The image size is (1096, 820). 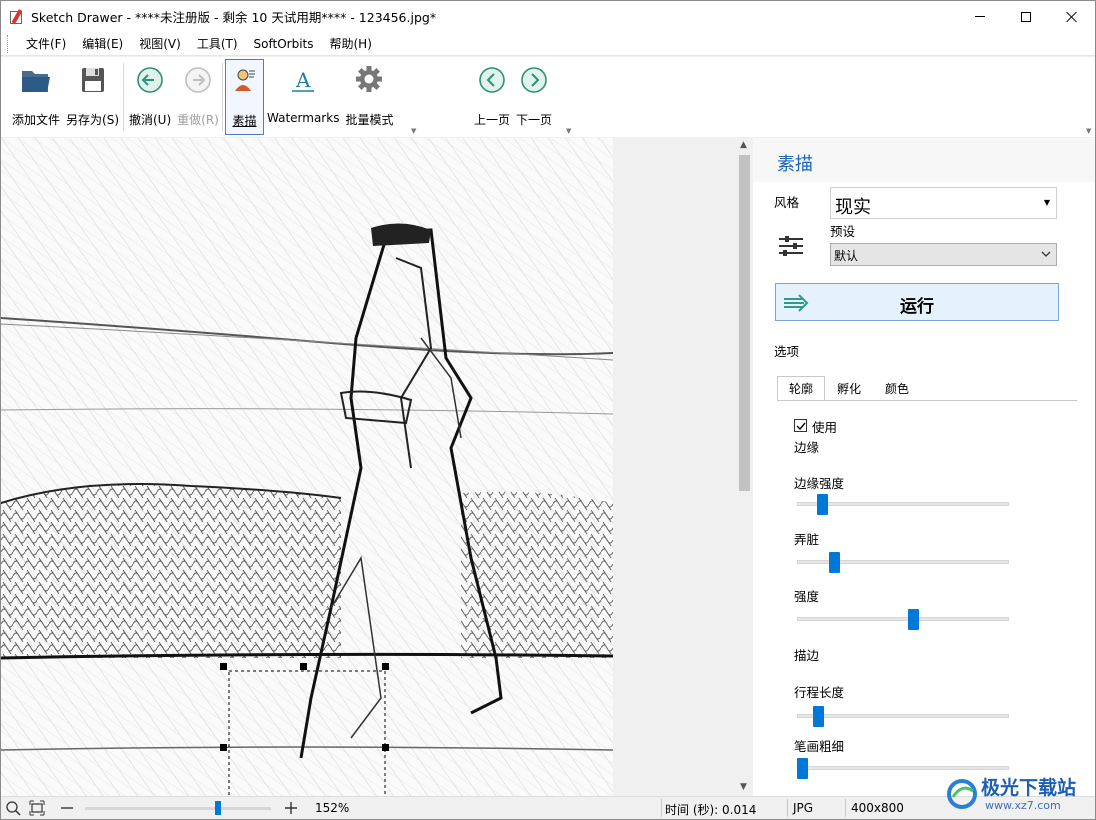 I want to click on watermark-url: www.xz7.com, so click(x=1023, y=805).